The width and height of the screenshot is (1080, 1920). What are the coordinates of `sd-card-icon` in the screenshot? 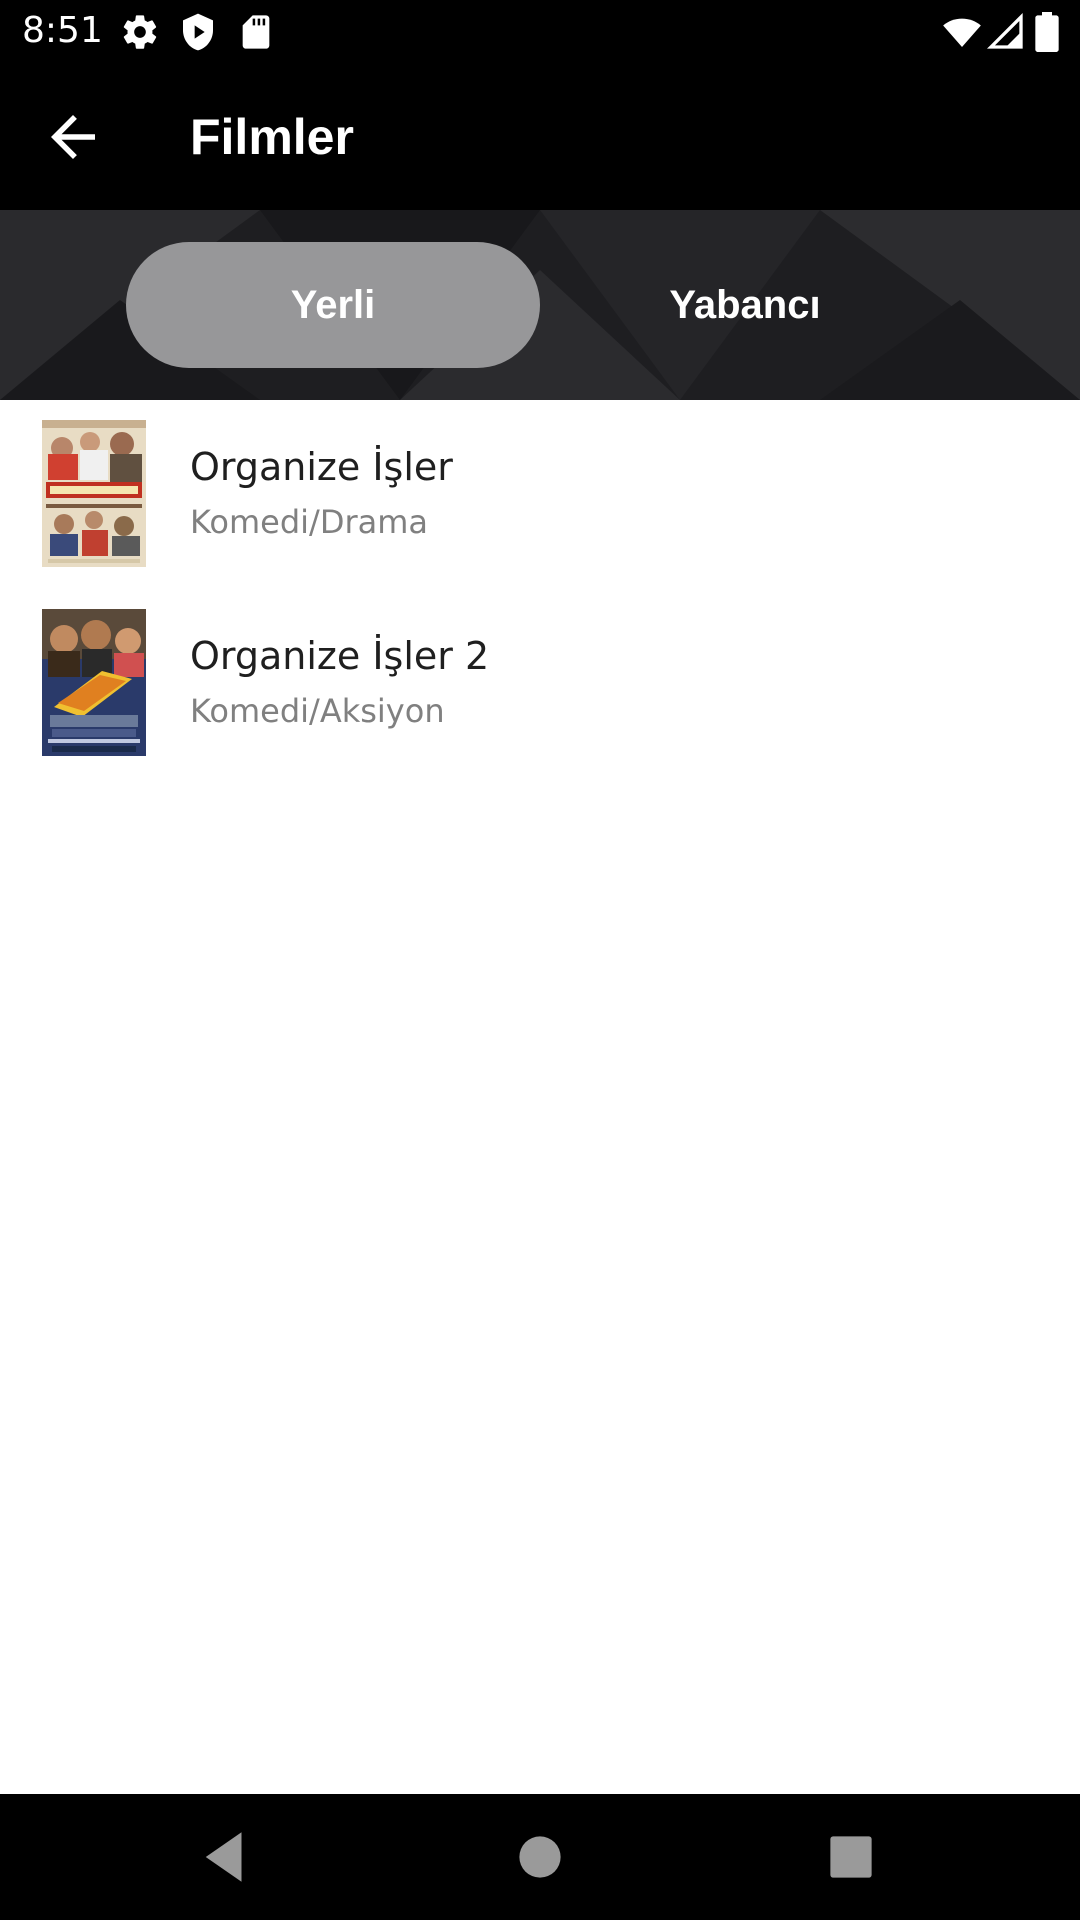 It's located at (256, 32).